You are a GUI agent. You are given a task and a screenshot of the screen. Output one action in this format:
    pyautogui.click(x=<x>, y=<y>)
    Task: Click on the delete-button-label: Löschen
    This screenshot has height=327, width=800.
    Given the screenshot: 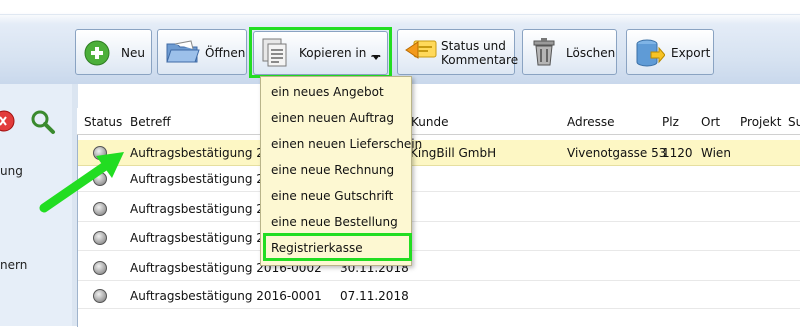 What is the action you would take?
    pyautogui.click(x=591, y=53)
    